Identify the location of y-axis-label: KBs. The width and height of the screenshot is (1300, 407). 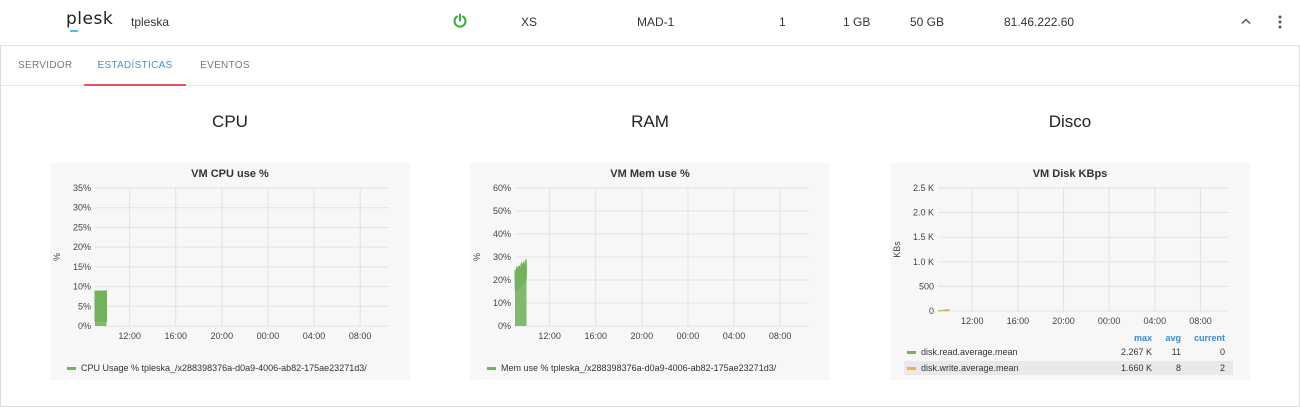
(897, 249).